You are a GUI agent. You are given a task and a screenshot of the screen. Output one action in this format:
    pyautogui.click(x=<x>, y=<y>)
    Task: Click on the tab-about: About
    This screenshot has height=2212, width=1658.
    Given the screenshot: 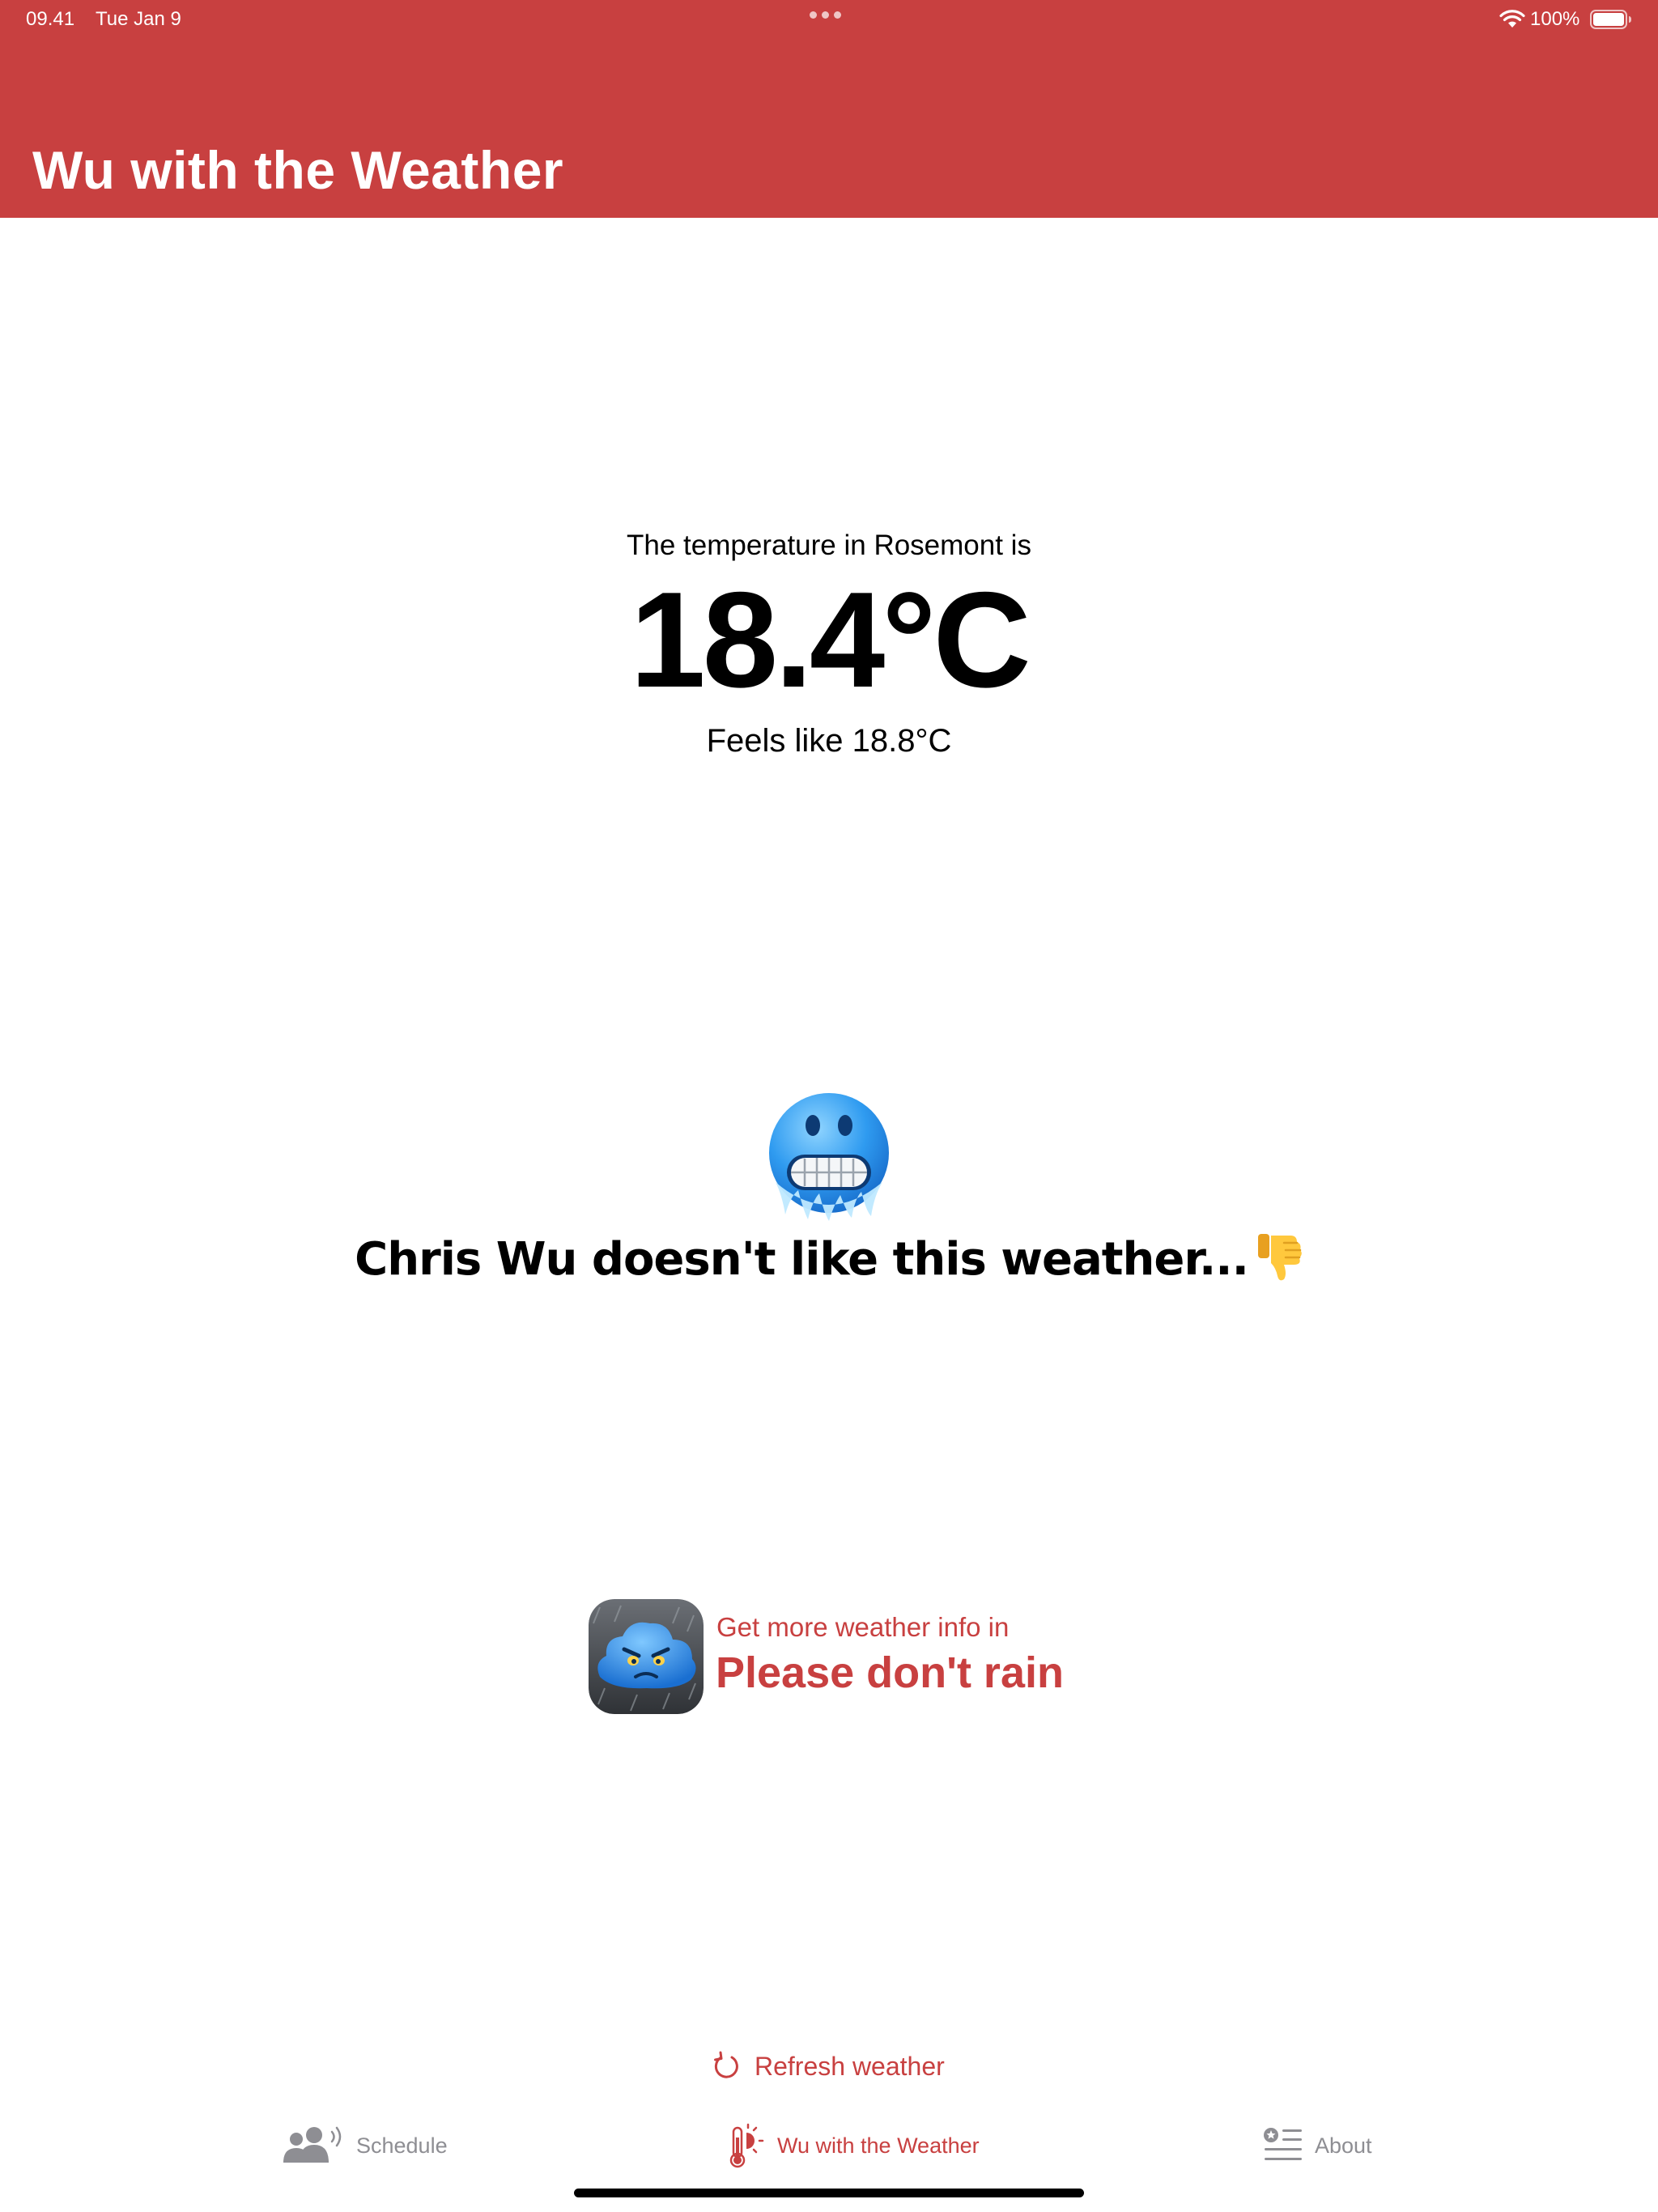 What is the action you would take?
    pyautogui.click(x=1317, y=2146)
    